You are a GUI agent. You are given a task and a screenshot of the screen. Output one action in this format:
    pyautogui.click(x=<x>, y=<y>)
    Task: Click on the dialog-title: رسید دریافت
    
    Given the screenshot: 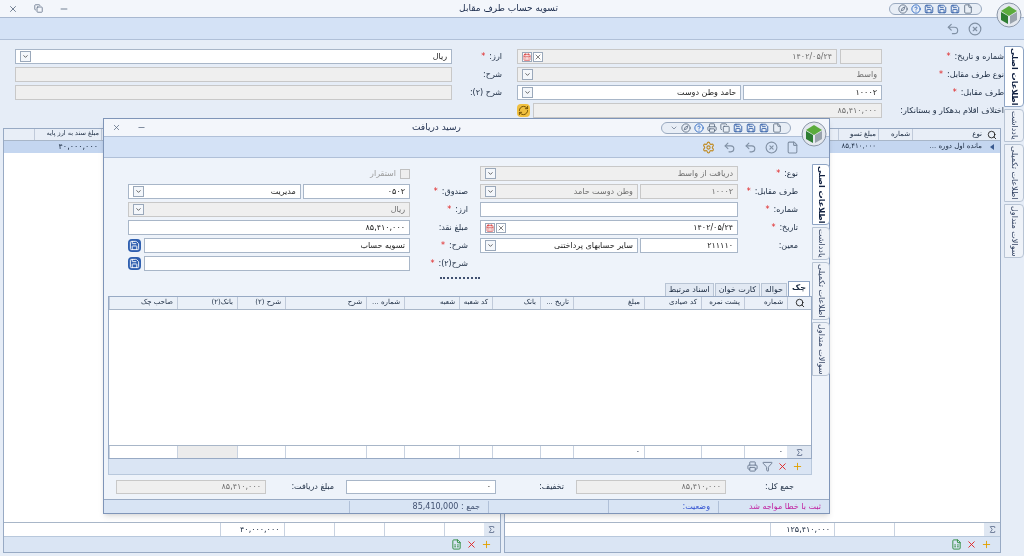 What is the action you would take?
    pyautogui.click(x=436, y=127)
    